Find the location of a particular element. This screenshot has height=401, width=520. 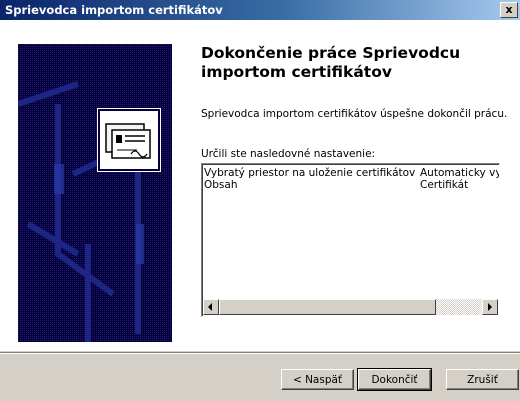

setting-value: Automaticky vy is located at coordinates (460, 173).